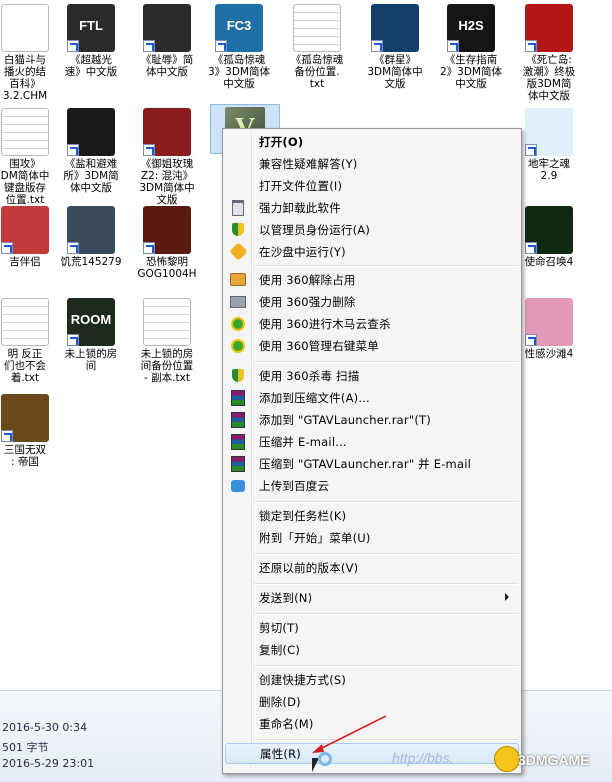 The height and width of the screenshot is (782, 612). What do you see at coordinates (167, 243) in the screenshot?
I see `desktop-icon: 恐怖黎明 GOG1004H` at bounding box center [167, 243].